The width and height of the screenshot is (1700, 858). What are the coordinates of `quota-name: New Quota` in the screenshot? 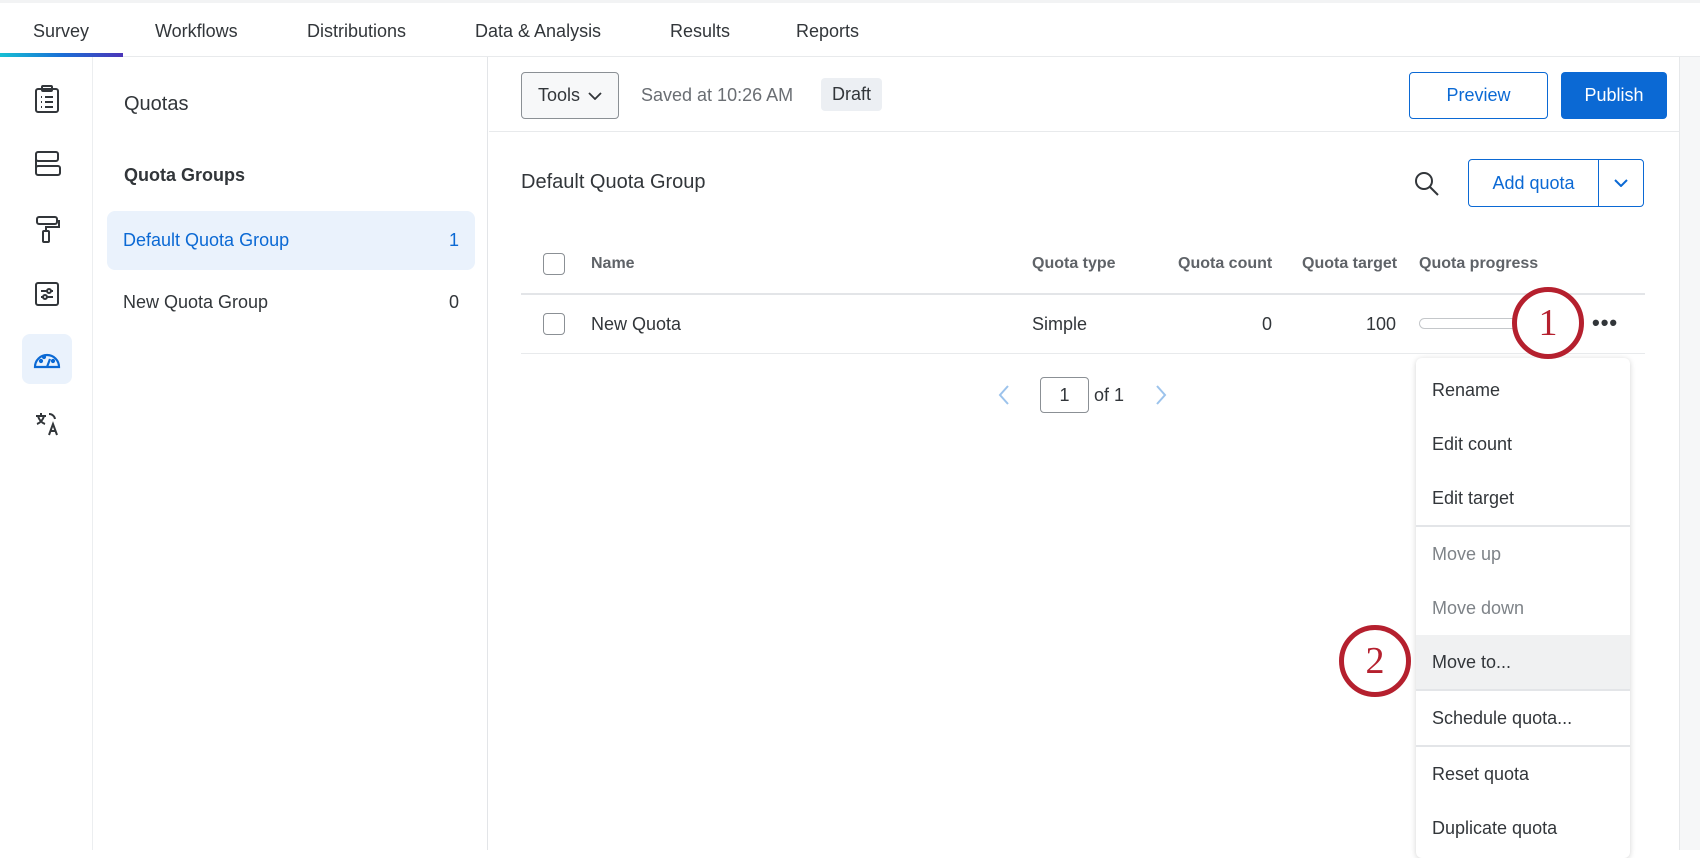 It's located at (636, 324).